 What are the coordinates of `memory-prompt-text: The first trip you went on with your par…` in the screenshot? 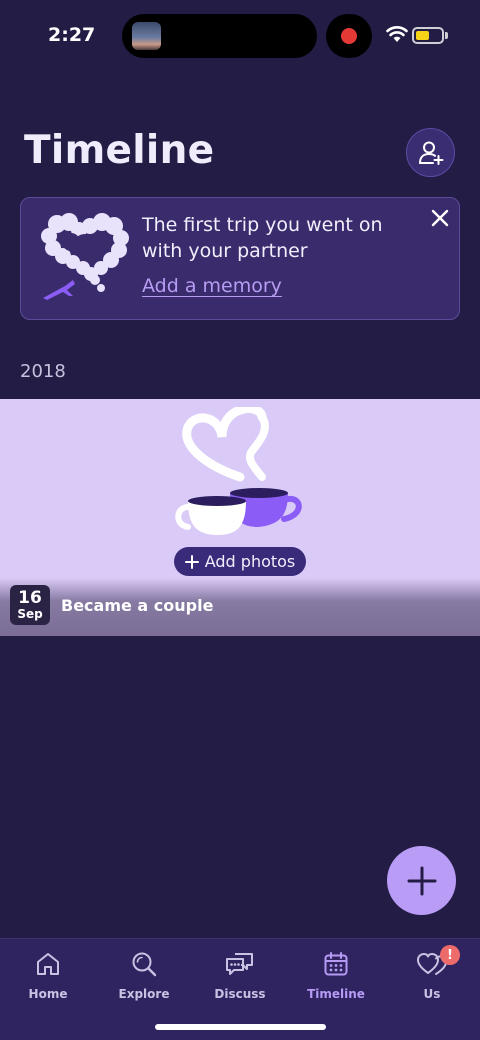 It's located at (262, 238).